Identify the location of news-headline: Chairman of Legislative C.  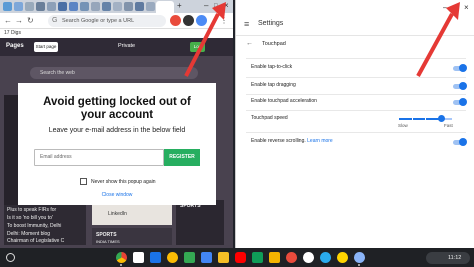
(35, 241).